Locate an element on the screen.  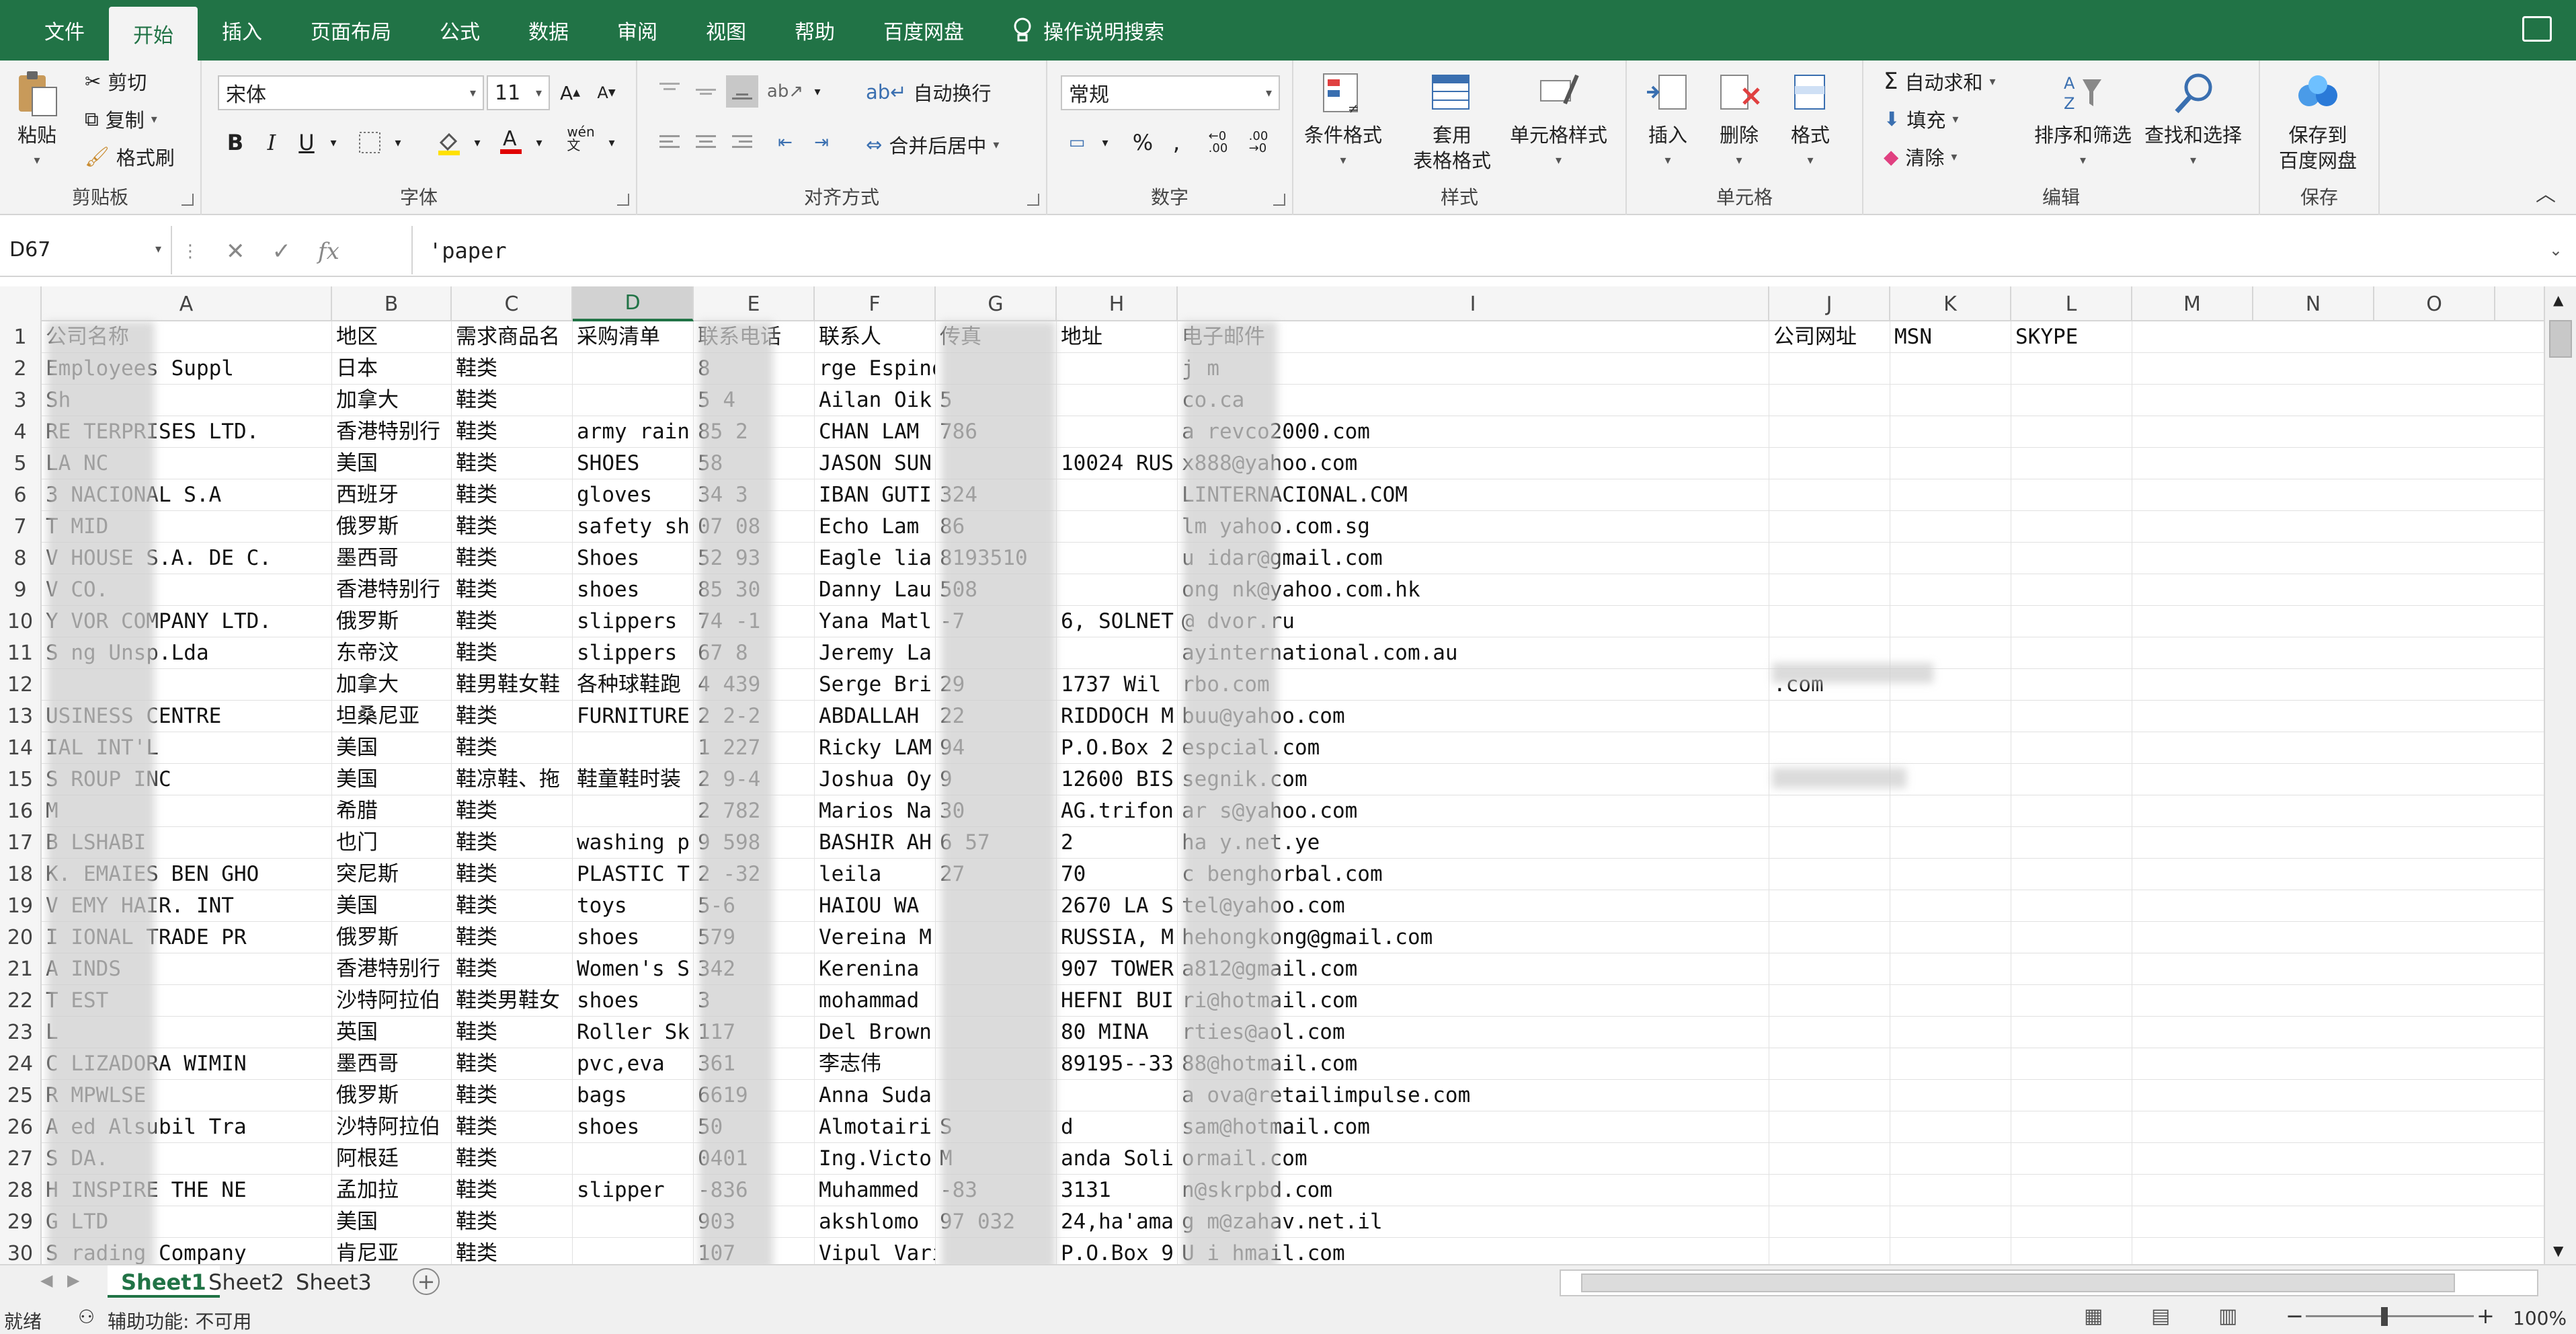
decrease-indent-icon: ⇤ is located at coordinates (785, 142).